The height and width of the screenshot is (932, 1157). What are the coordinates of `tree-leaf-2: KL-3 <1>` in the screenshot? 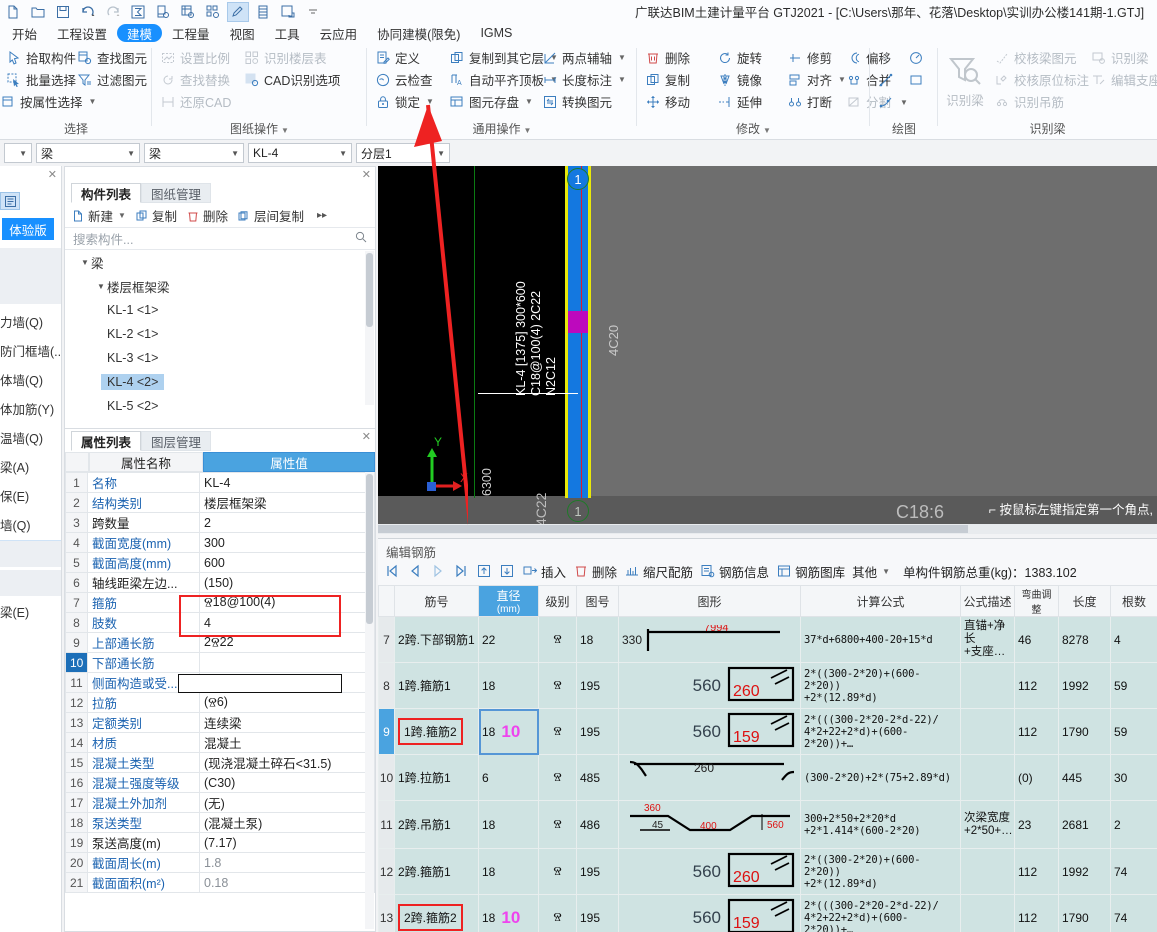 It's located at (220, 358).